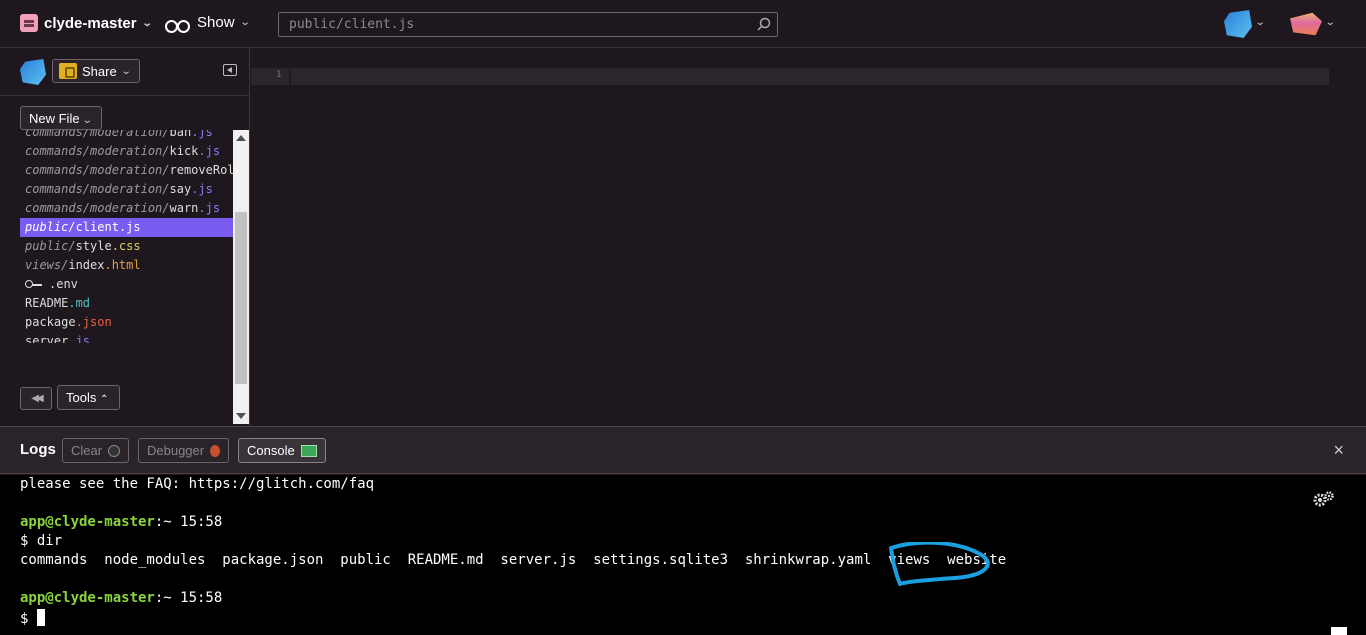 The image size is (1366, 635). I want to click on lock-icon, so click(68, 71).